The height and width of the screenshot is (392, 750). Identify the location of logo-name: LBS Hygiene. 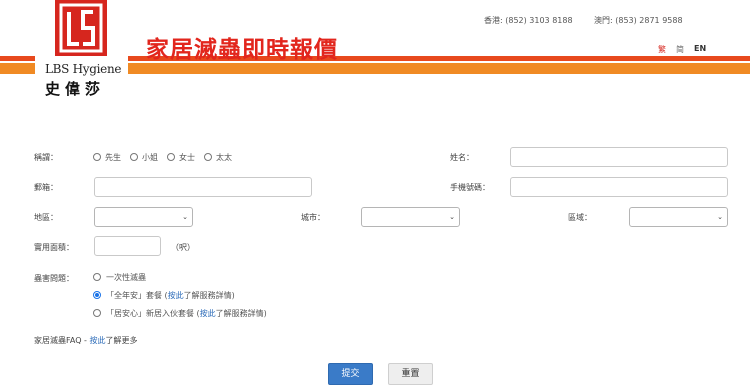
(83, 69).